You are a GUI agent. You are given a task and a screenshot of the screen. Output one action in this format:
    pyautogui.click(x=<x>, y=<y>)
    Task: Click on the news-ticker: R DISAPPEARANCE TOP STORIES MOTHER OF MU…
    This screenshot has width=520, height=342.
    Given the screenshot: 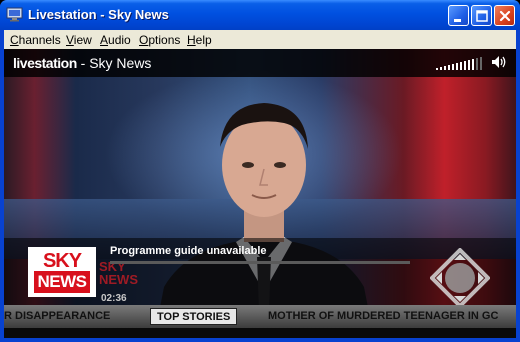 What is the action you would take?
    pyautogui.click(x=260, y=316)
    